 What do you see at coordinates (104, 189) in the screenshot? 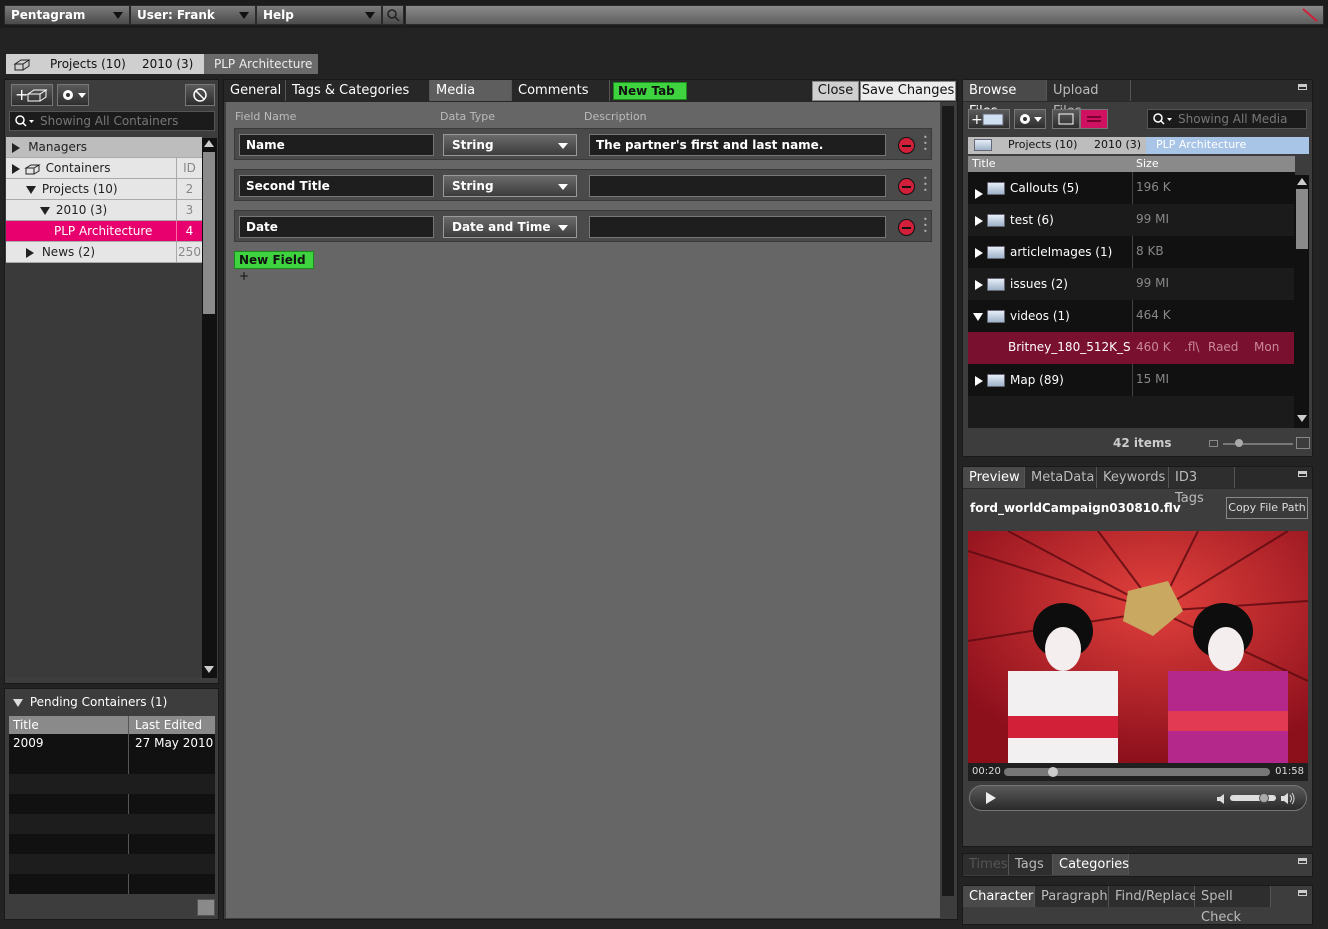
I see `tree-row-projects: Projects (10) 2` at bounding box center [104, 189].